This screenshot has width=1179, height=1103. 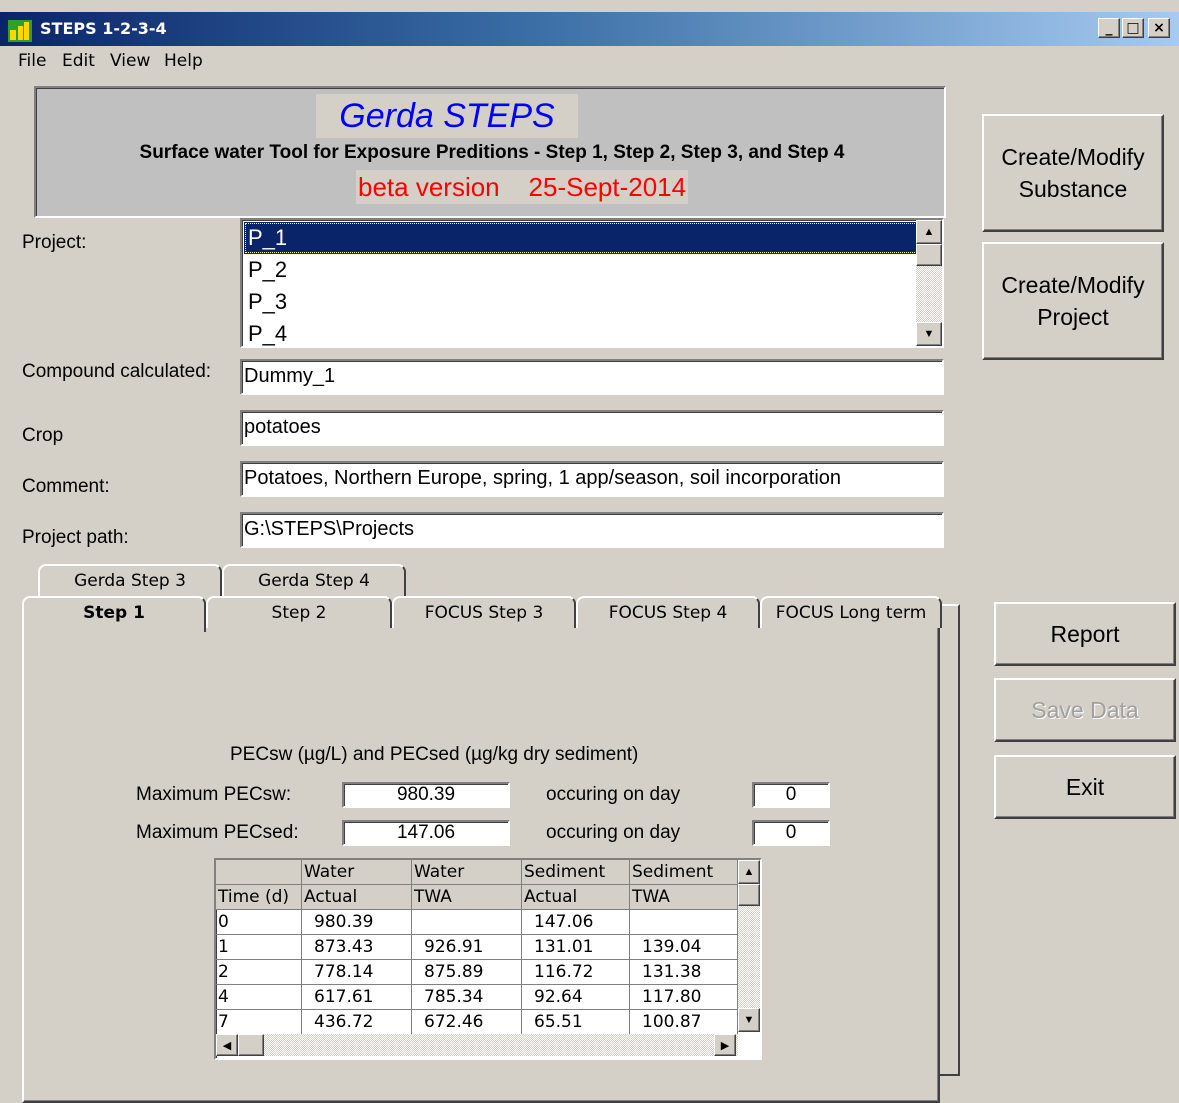 I want to click on max-pecsw-label: Maximum PECsw:, so click(x=214, y=794).